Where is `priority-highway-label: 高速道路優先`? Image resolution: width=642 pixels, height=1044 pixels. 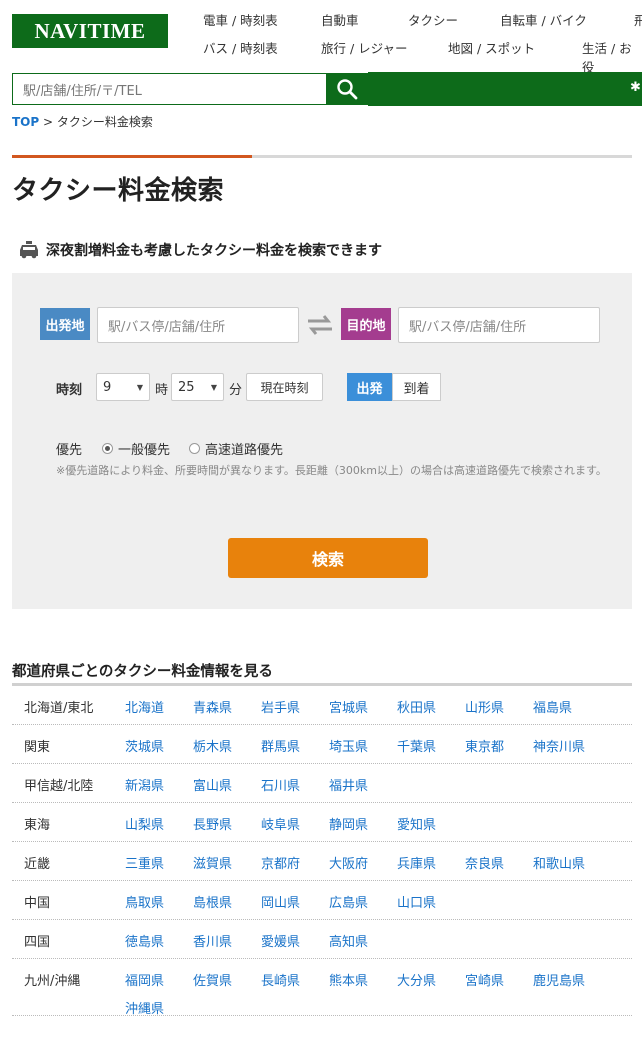
priority-highway-label: 高速道路優先 is located at coordinates (244, 450).